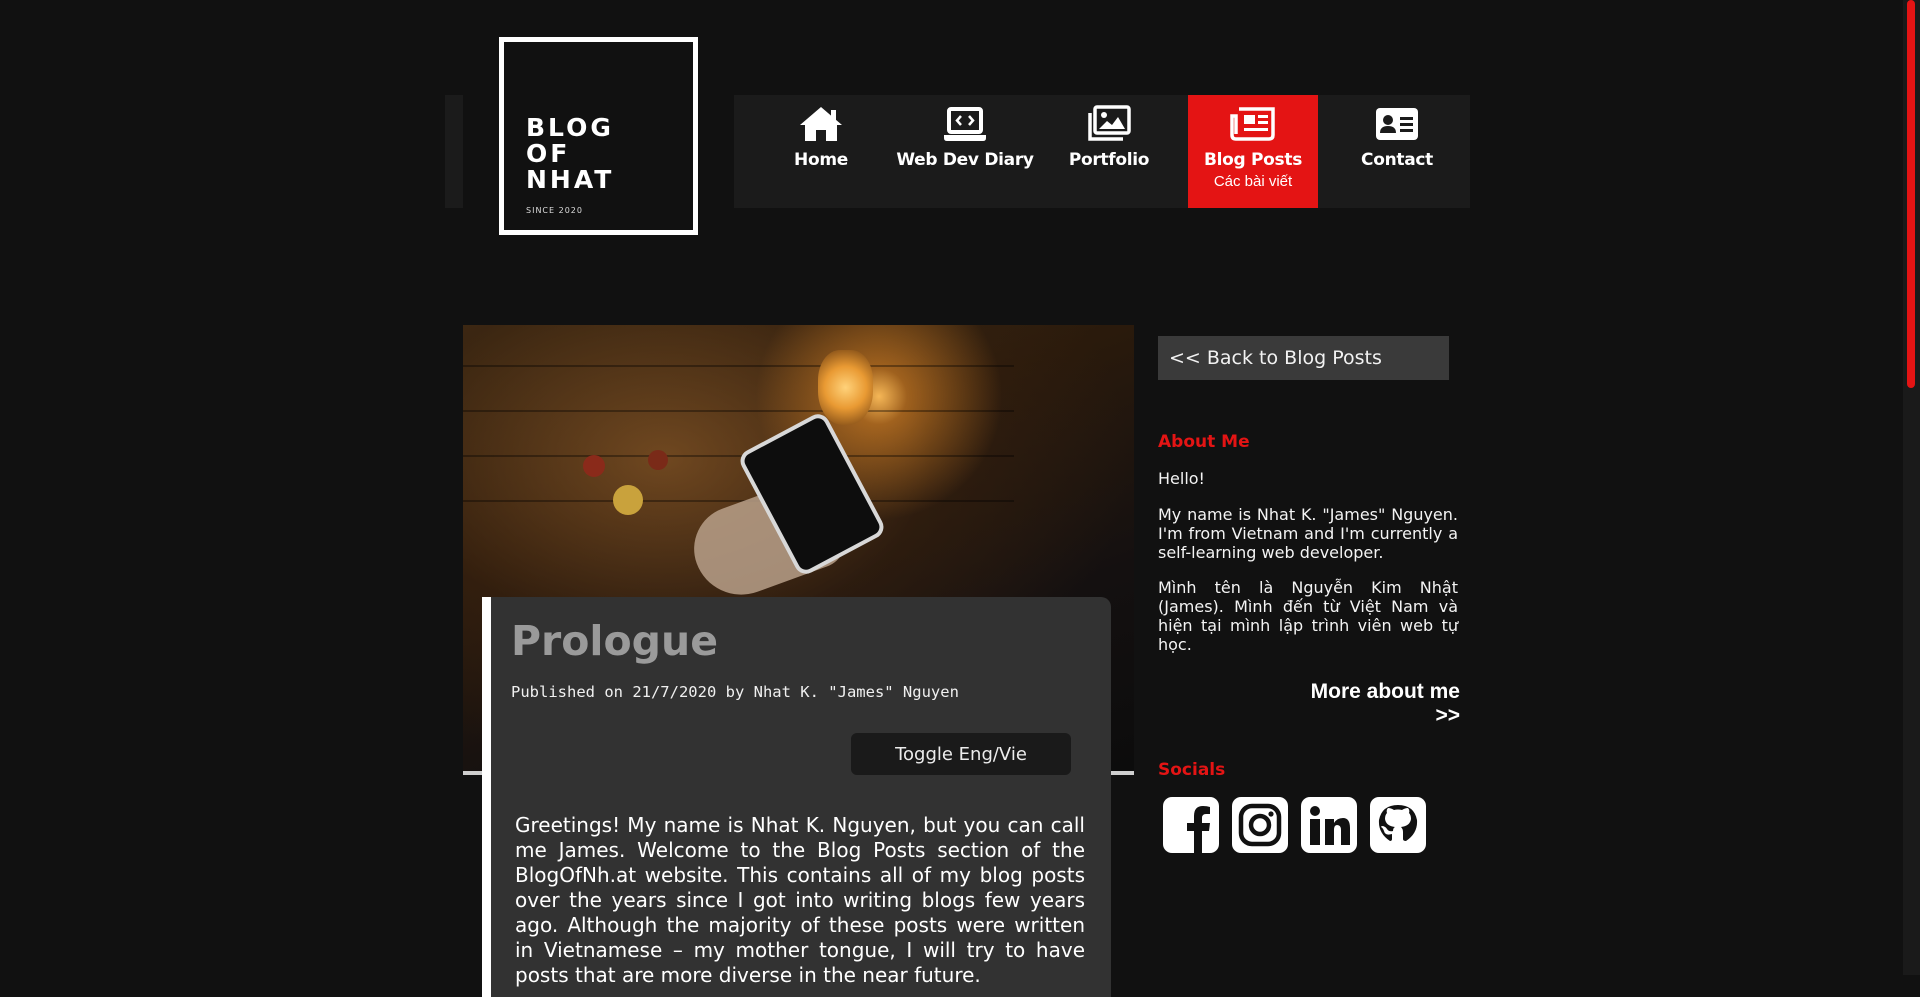  Describe the element at coordinates (1303, 358) in the screenshot. I see `back-to-blog-posts-button: << Back to Blog Posts` at that location.